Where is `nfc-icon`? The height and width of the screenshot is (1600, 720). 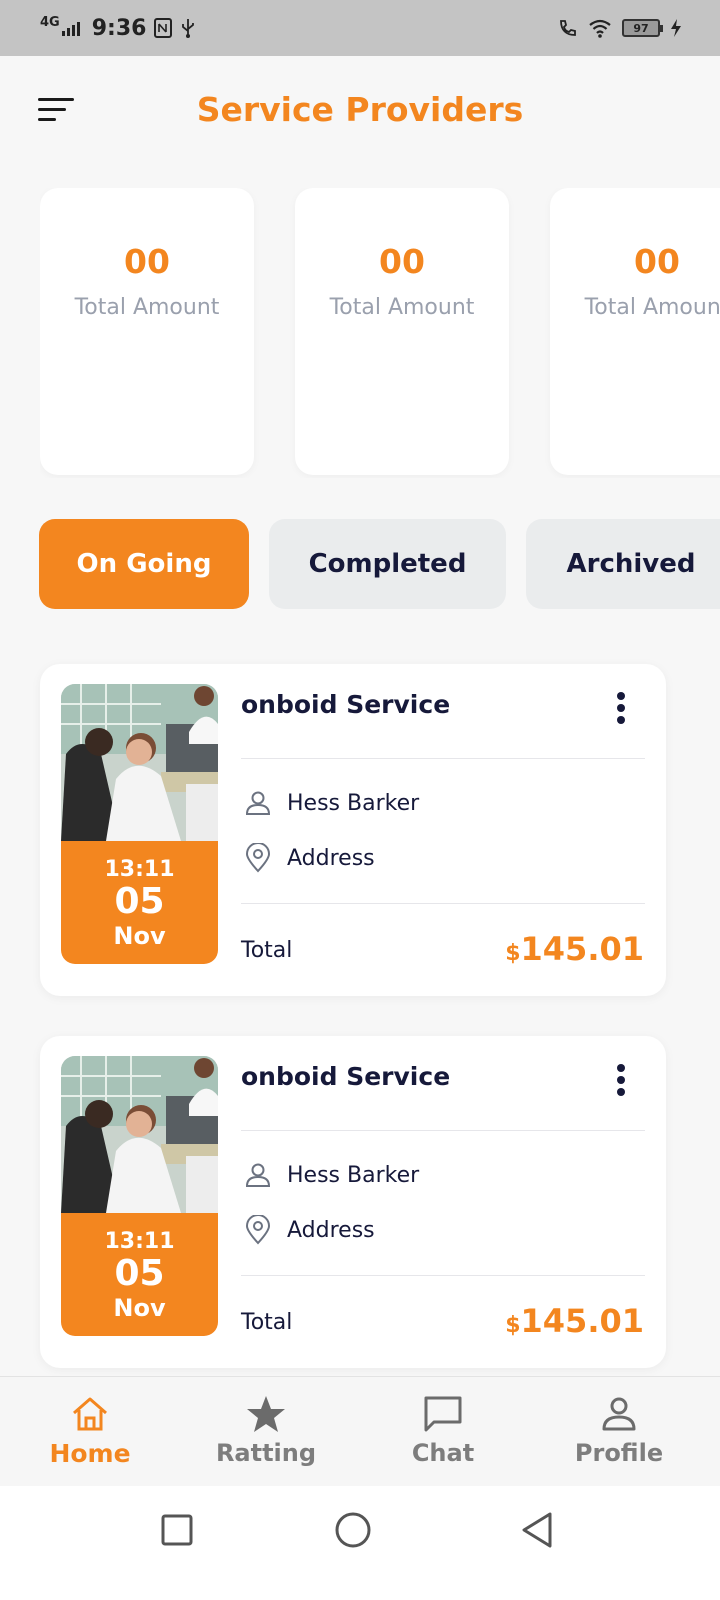
nfc-icon is located at coordinates (163, 28).